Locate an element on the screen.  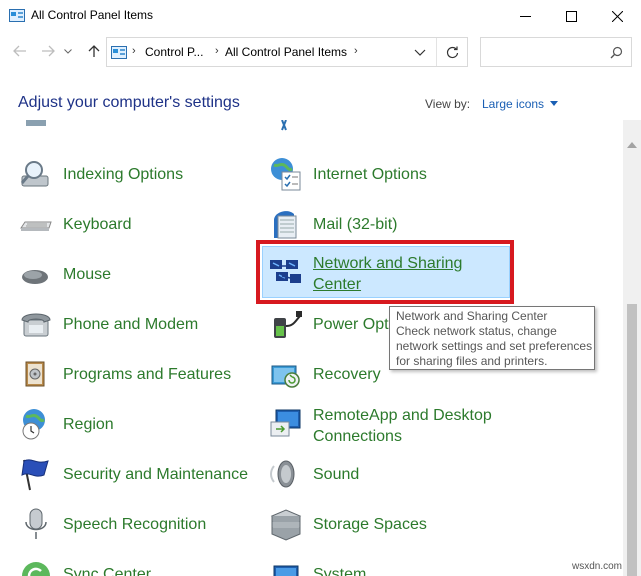
view-by-value: Large icons is located at coordinates (513, 104).